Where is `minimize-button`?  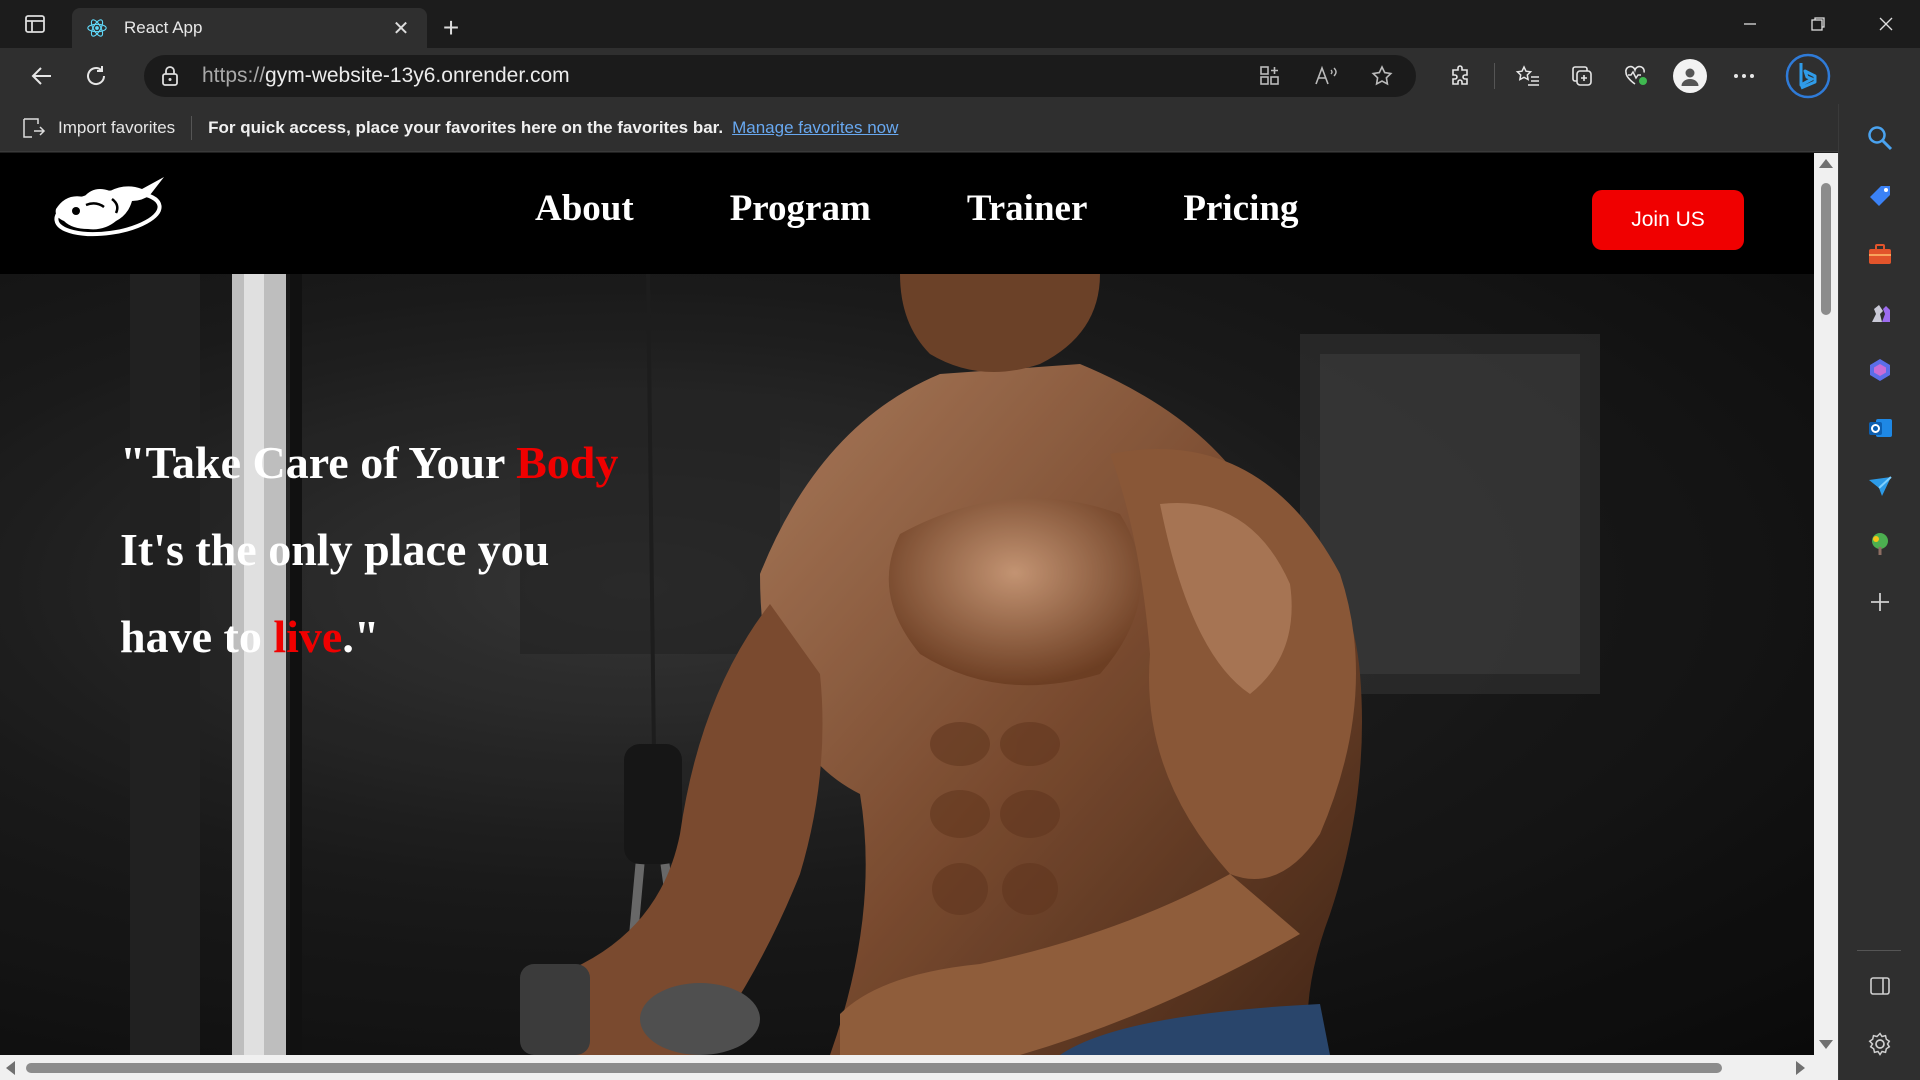
minimize-button is located at coordinates (1750, 24).